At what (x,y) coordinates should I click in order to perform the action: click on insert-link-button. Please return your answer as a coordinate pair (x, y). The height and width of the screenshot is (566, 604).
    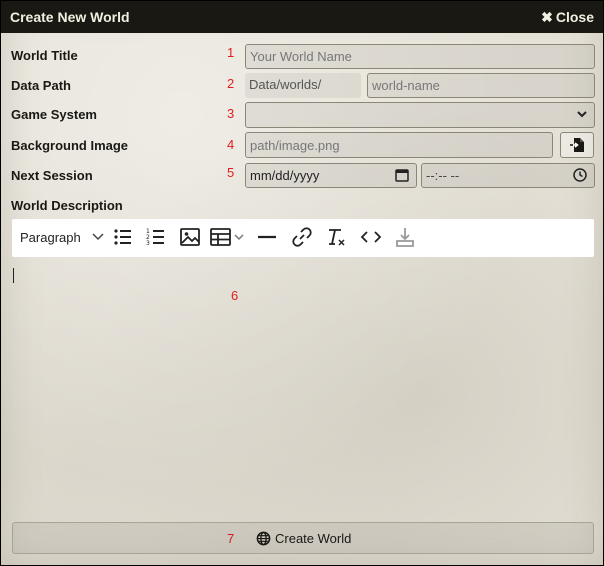
    Looking at the image, I should click on (302, 238).